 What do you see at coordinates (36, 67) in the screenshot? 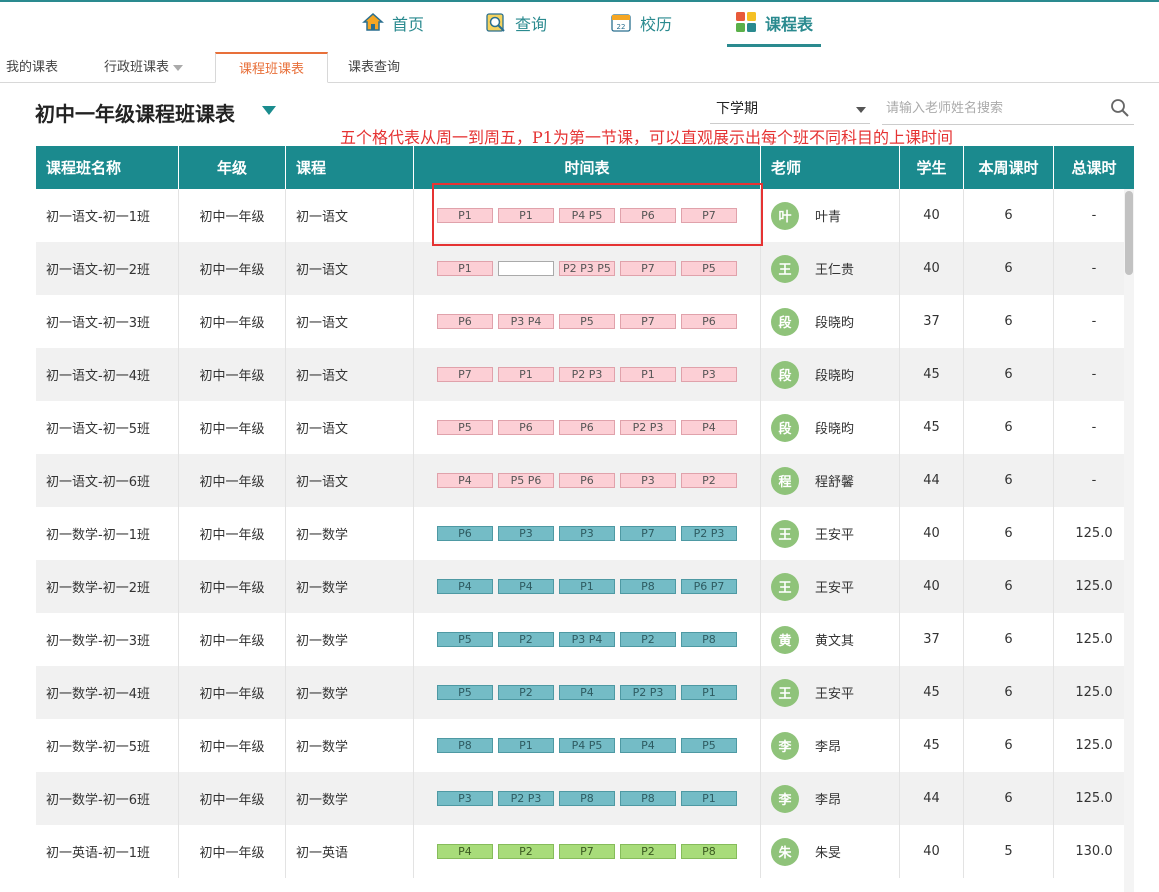
I see `tab-my-schedule: 我的课表` at bounding box center [36, 67].